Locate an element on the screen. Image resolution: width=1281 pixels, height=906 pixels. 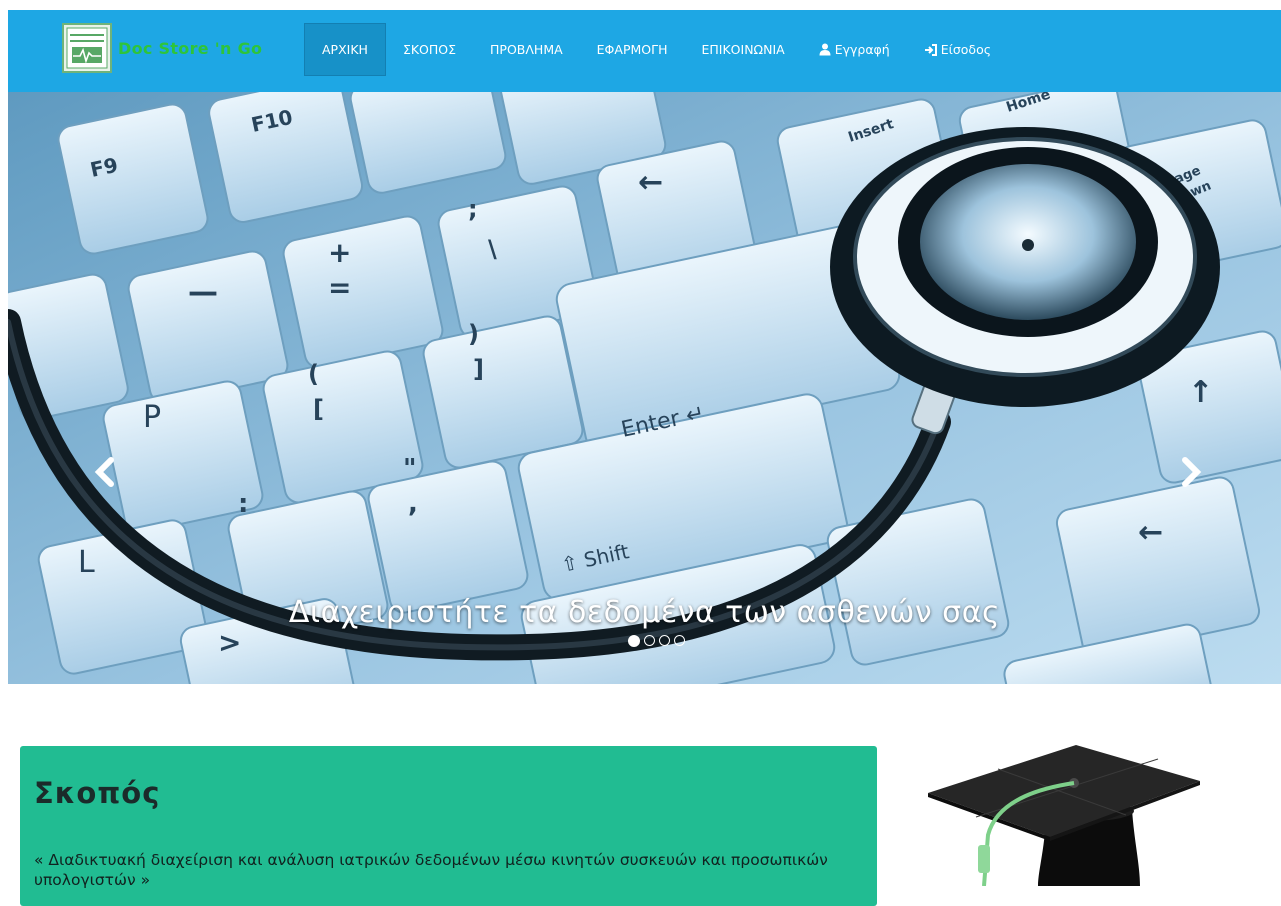
nav-item-label: ΑΡΧΙΚΗ is located at coordinates (345, 49).